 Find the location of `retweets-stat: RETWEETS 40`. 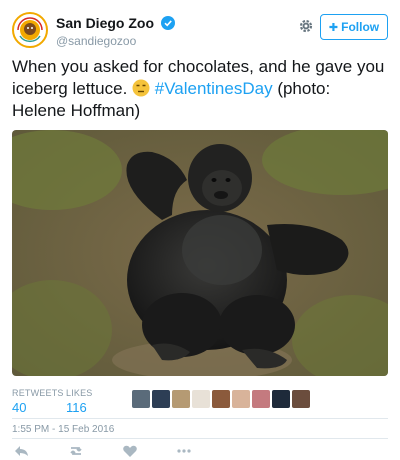

retweets-stat: RETWEETS 40 is located at coordinates (38, 401).